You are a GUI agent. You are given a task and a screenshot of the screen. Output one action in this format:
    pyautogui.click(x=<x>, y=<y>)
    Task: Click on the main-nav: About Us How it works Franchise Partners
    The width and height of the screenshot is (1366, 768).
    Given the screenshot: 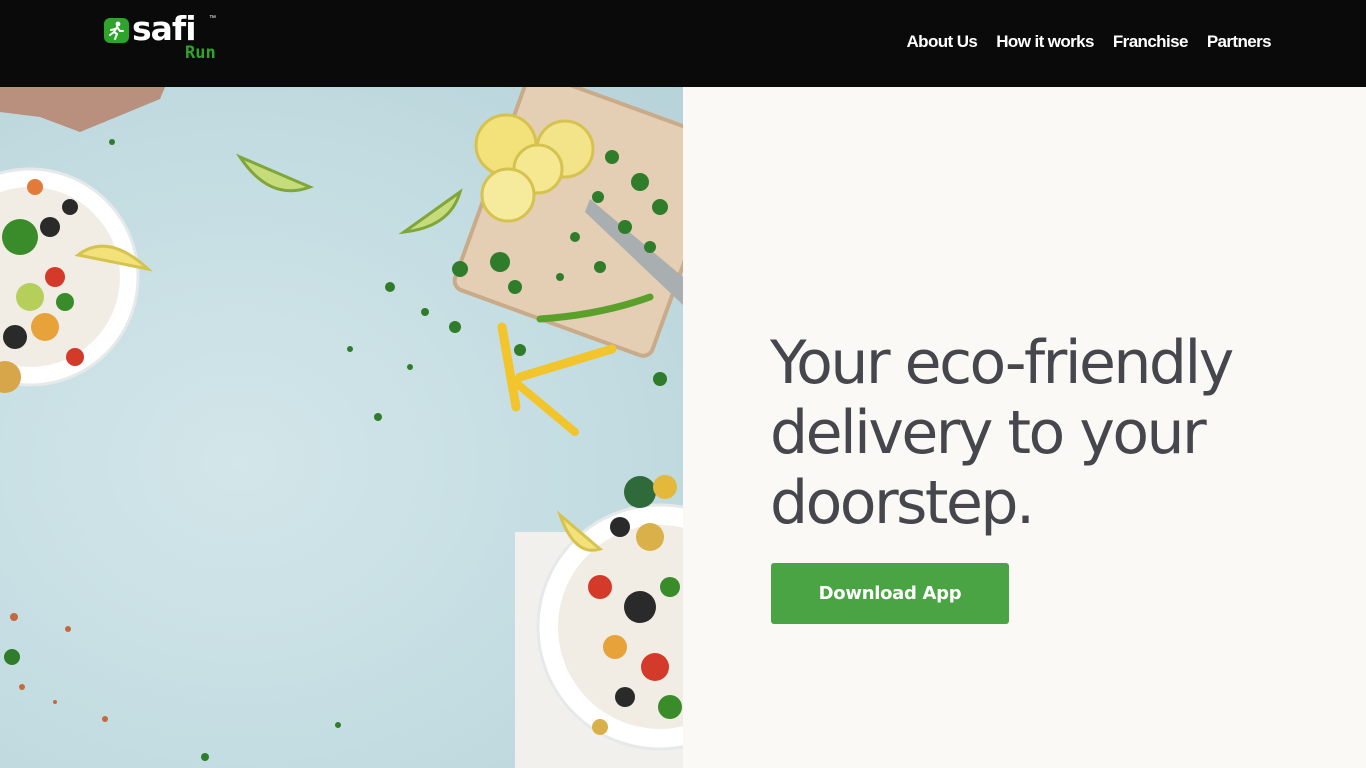 What is the action you would take?
    pyautogui.click(x=1088, y=42)
    